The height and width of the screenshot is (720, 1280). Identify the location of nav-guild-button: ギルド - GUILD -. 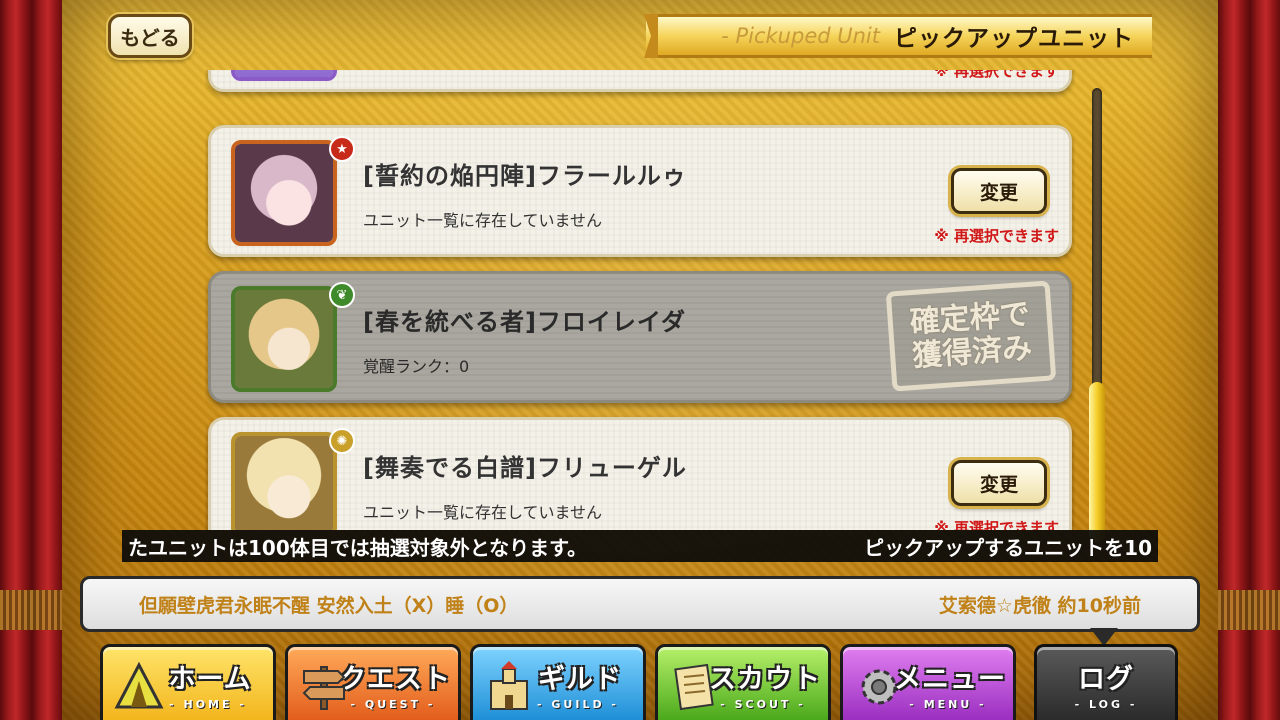
(558, 682).